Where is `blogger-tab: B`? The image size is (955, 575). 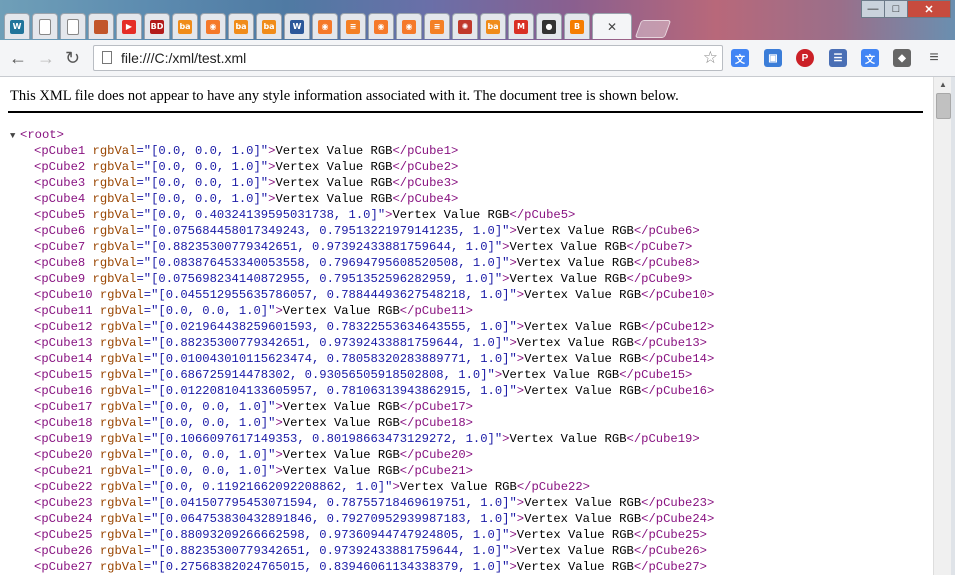
blogger-tab: B is located at coordinates (577, 26).